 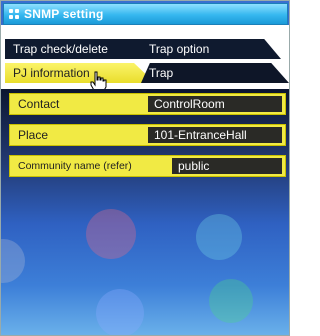 I want to click on grid-icon, so click(x=14, y=14).